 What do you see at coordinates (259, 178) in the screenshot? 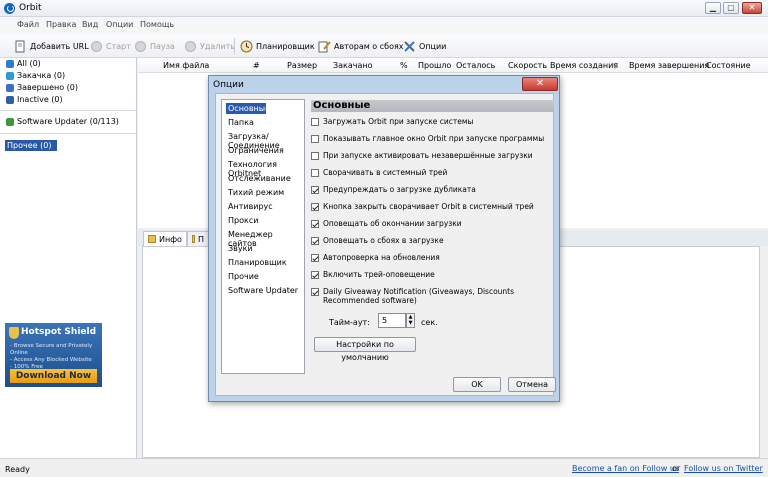
I see `nav-item-monitoring: Отслеживание` at bounding box center [259, 178].